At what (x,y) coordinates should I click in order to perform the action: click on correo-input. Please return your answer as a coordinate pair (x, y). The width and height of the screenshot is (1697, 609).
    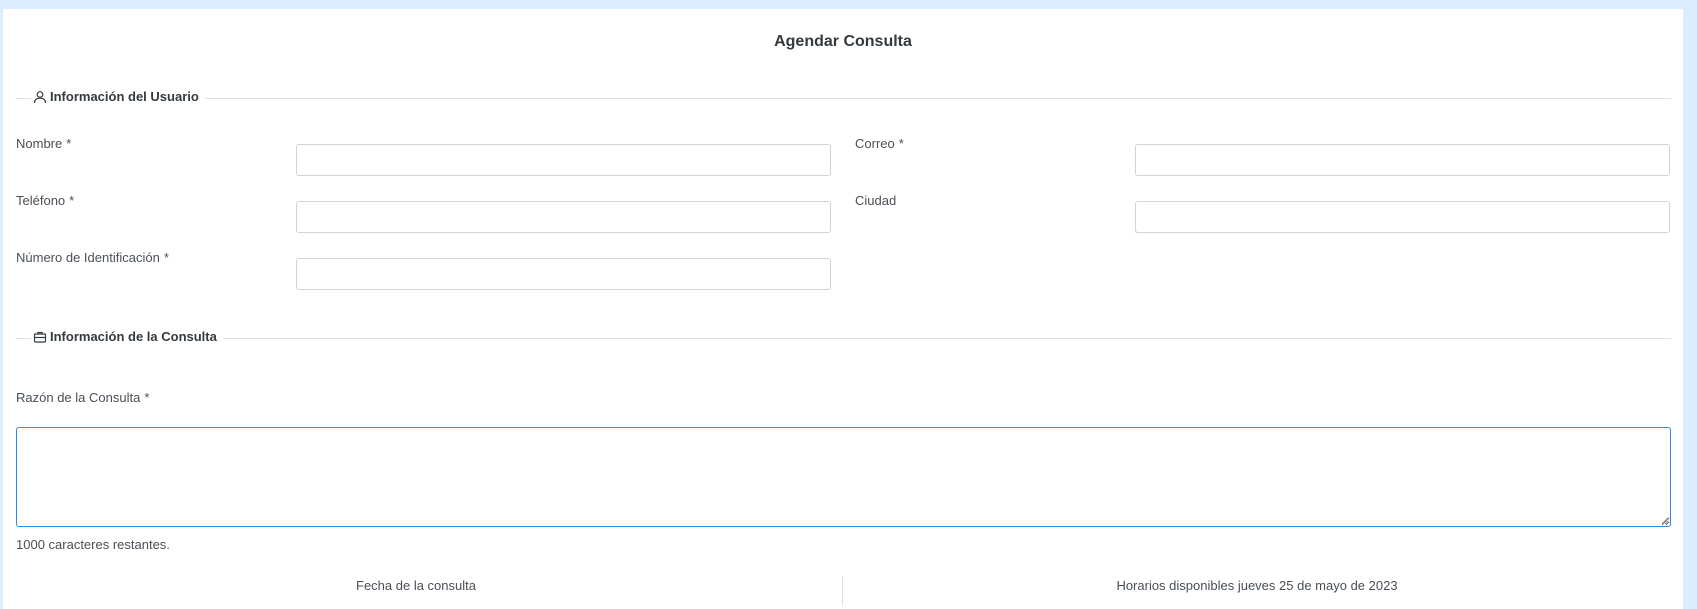
    Looking at the image, I should click on (1402, 160).